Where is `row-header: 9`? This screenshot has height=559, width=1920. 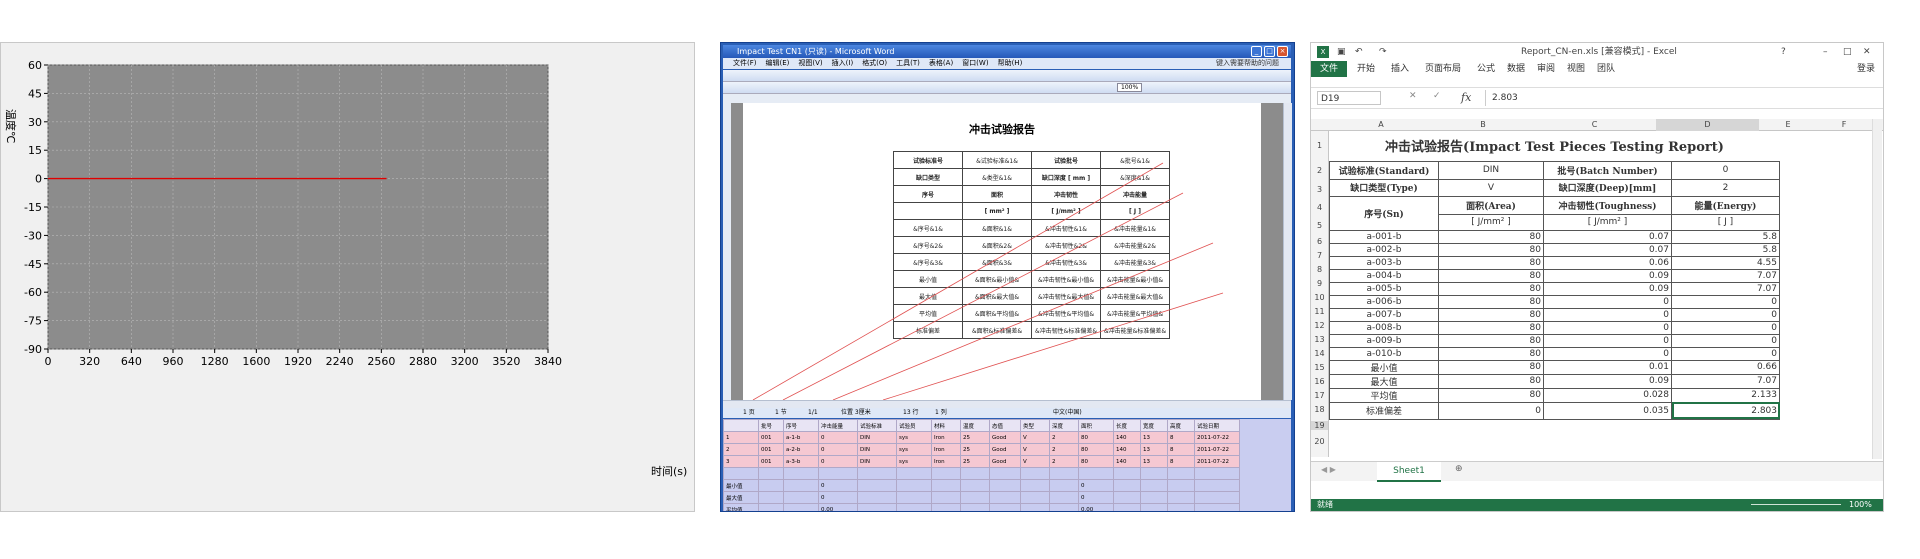 row-header: 9 is located at coordinates (1319, 283).